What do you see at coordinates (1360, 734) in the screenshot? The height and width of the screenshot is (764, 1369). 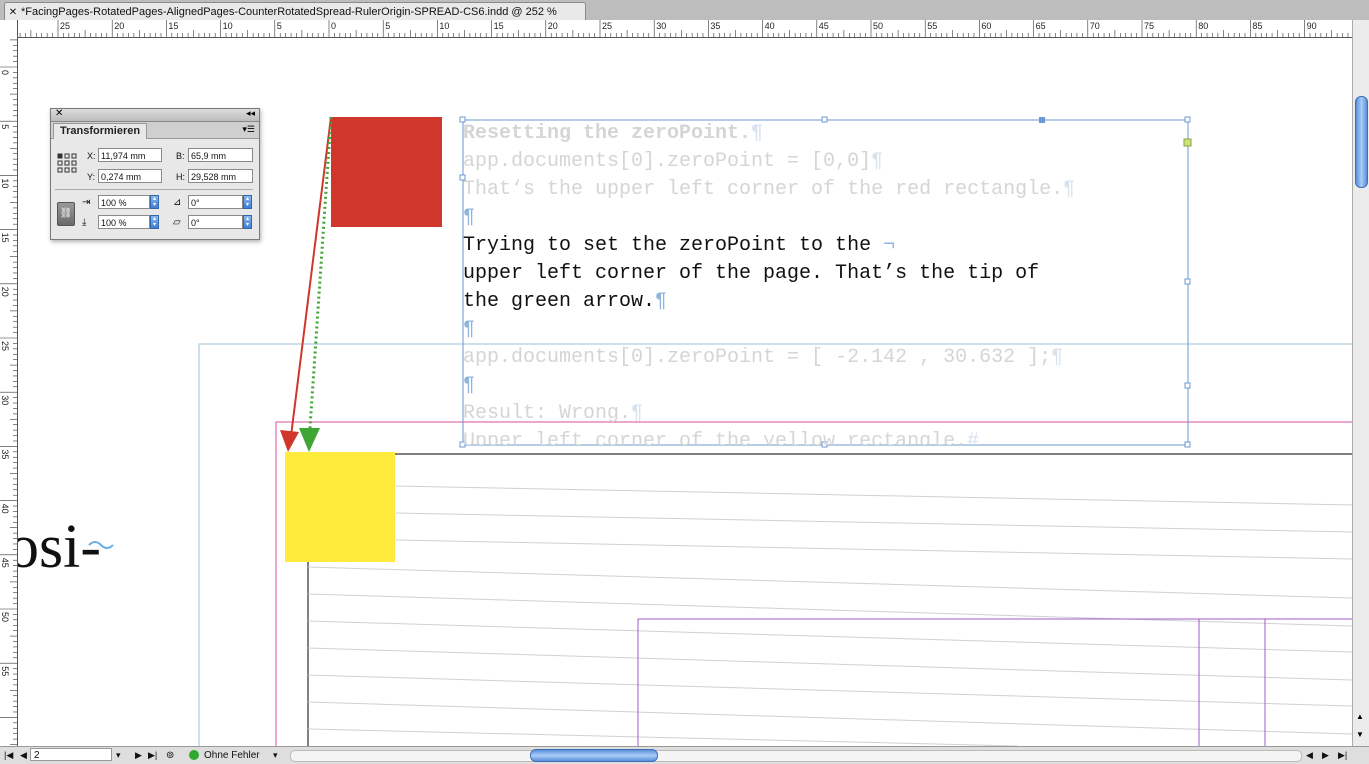 I see `scroll-down-icon: ▼` at bounding box center [1360, 734].